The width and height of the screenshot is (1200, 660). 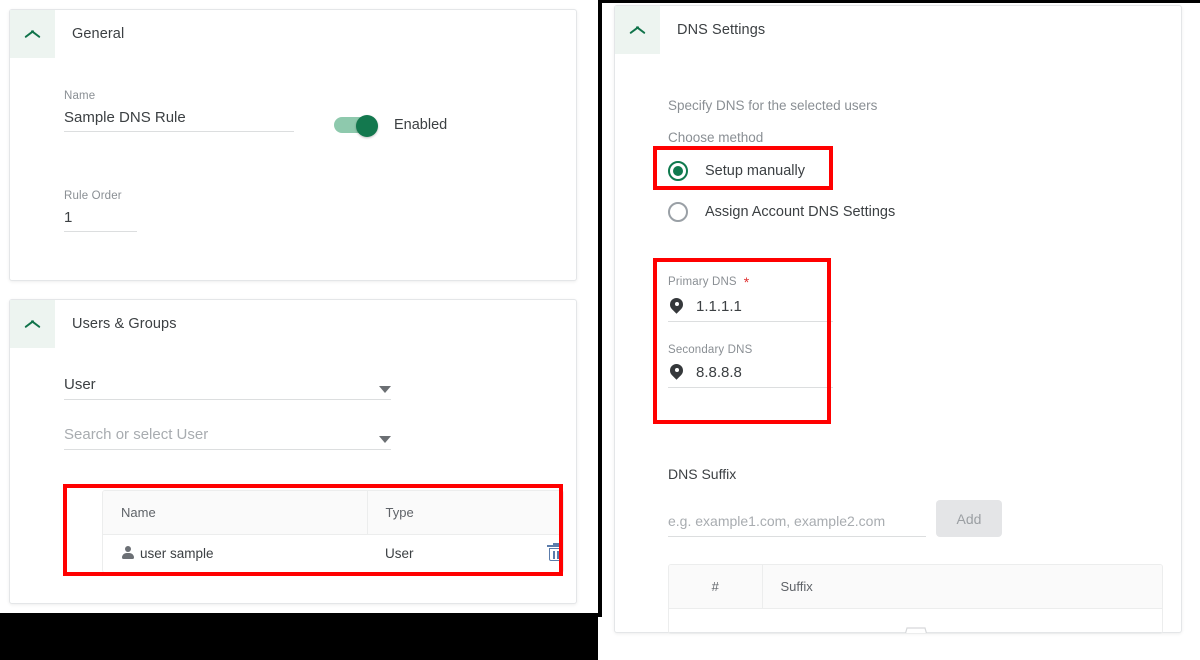 I want to click on dns-settings-collapse-button, so click(x=637, y=30).